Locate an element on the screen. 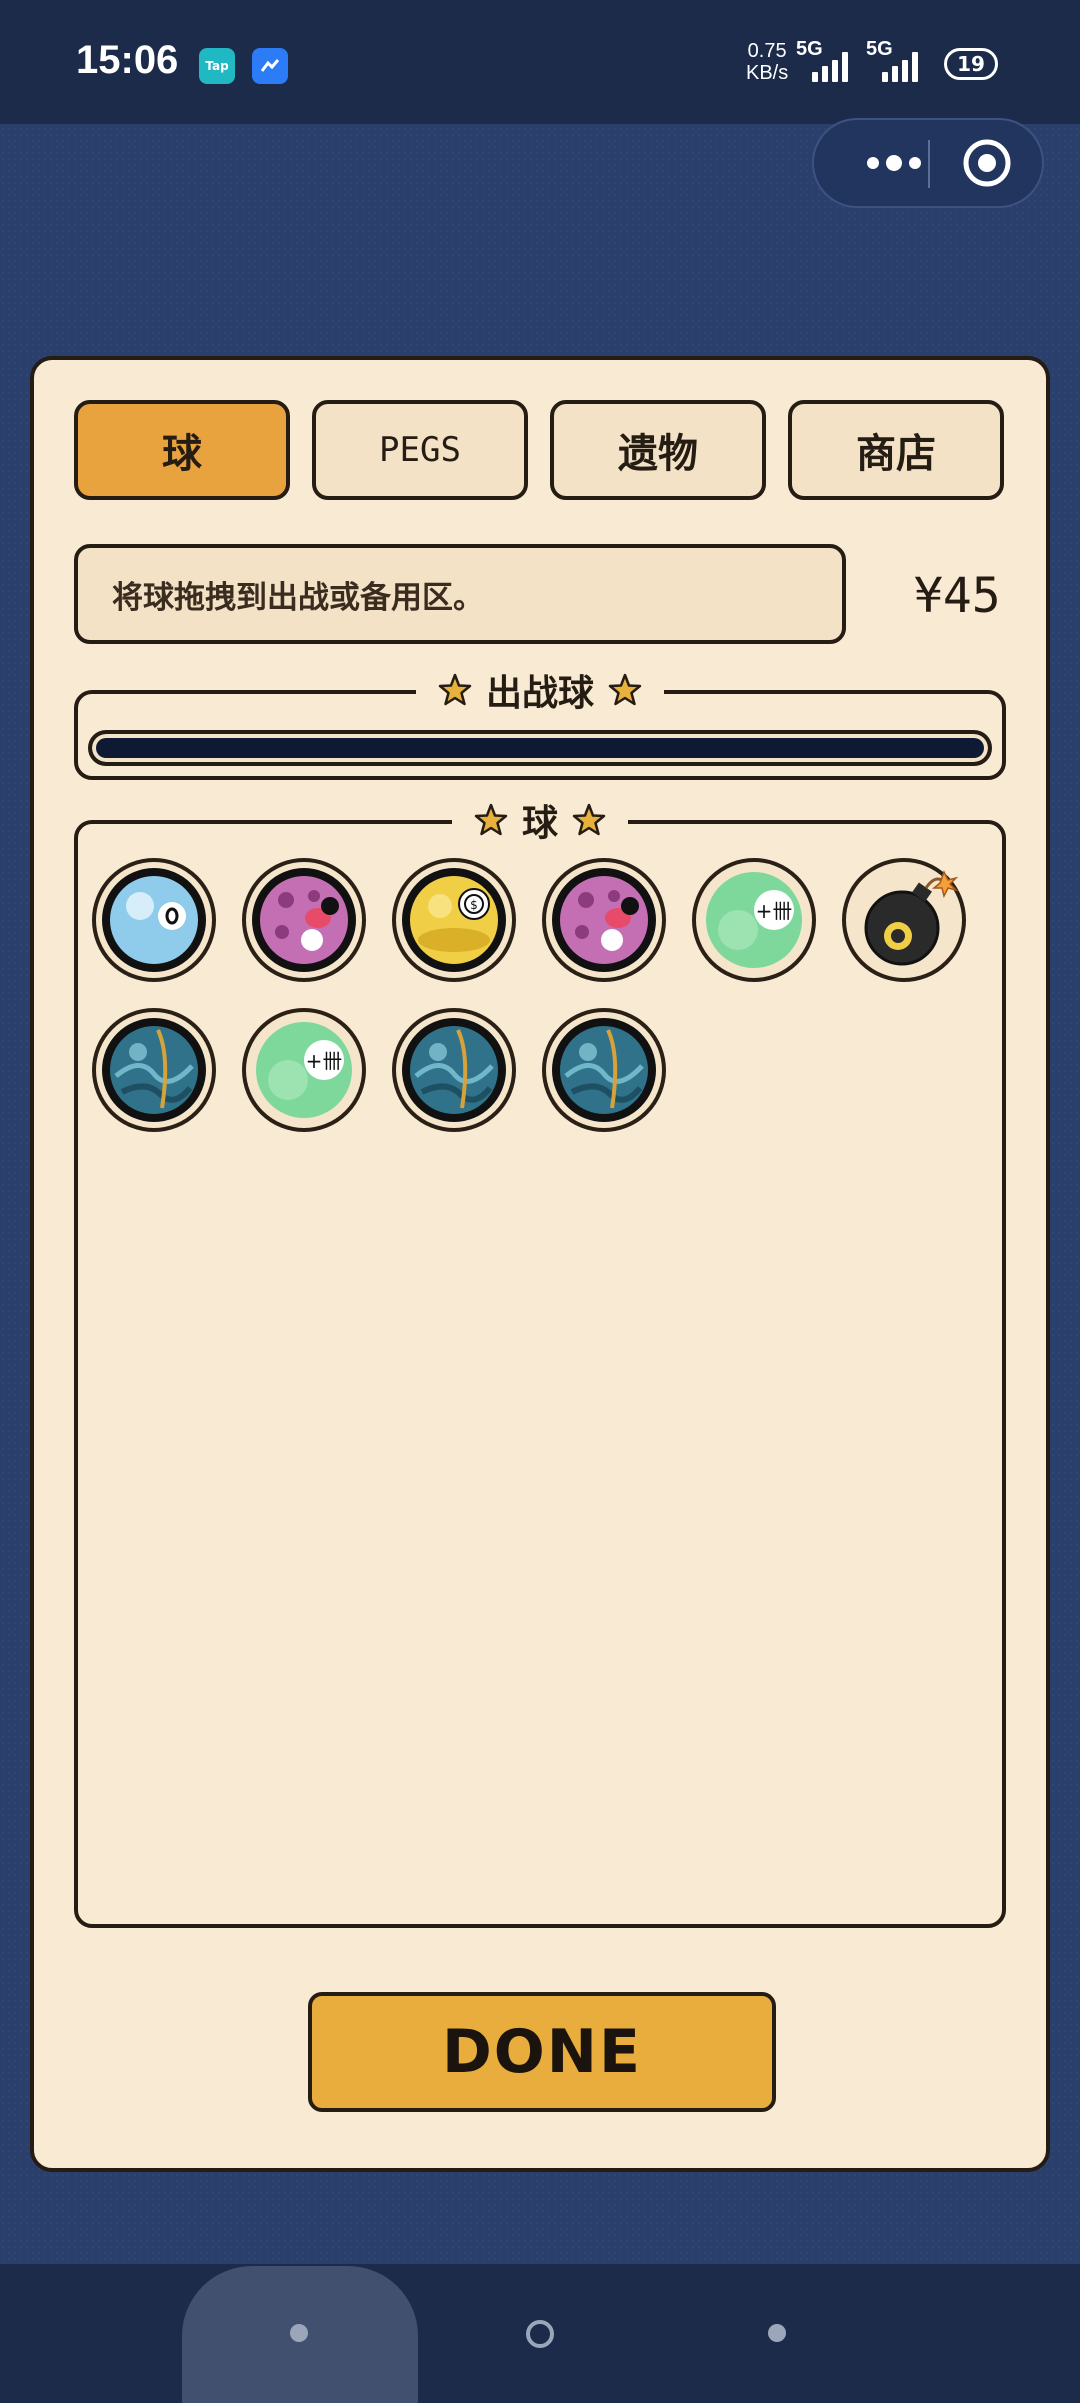  active-balls-title-text: 出战球 is located at coordinates (540, 693).